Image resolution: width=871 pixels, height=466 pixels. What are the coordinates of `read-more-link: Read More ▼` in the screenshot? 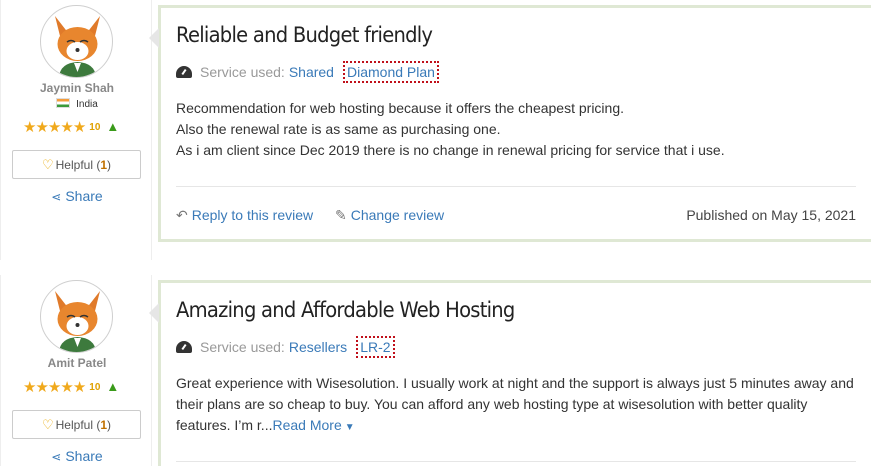 It's located at (313, 425).